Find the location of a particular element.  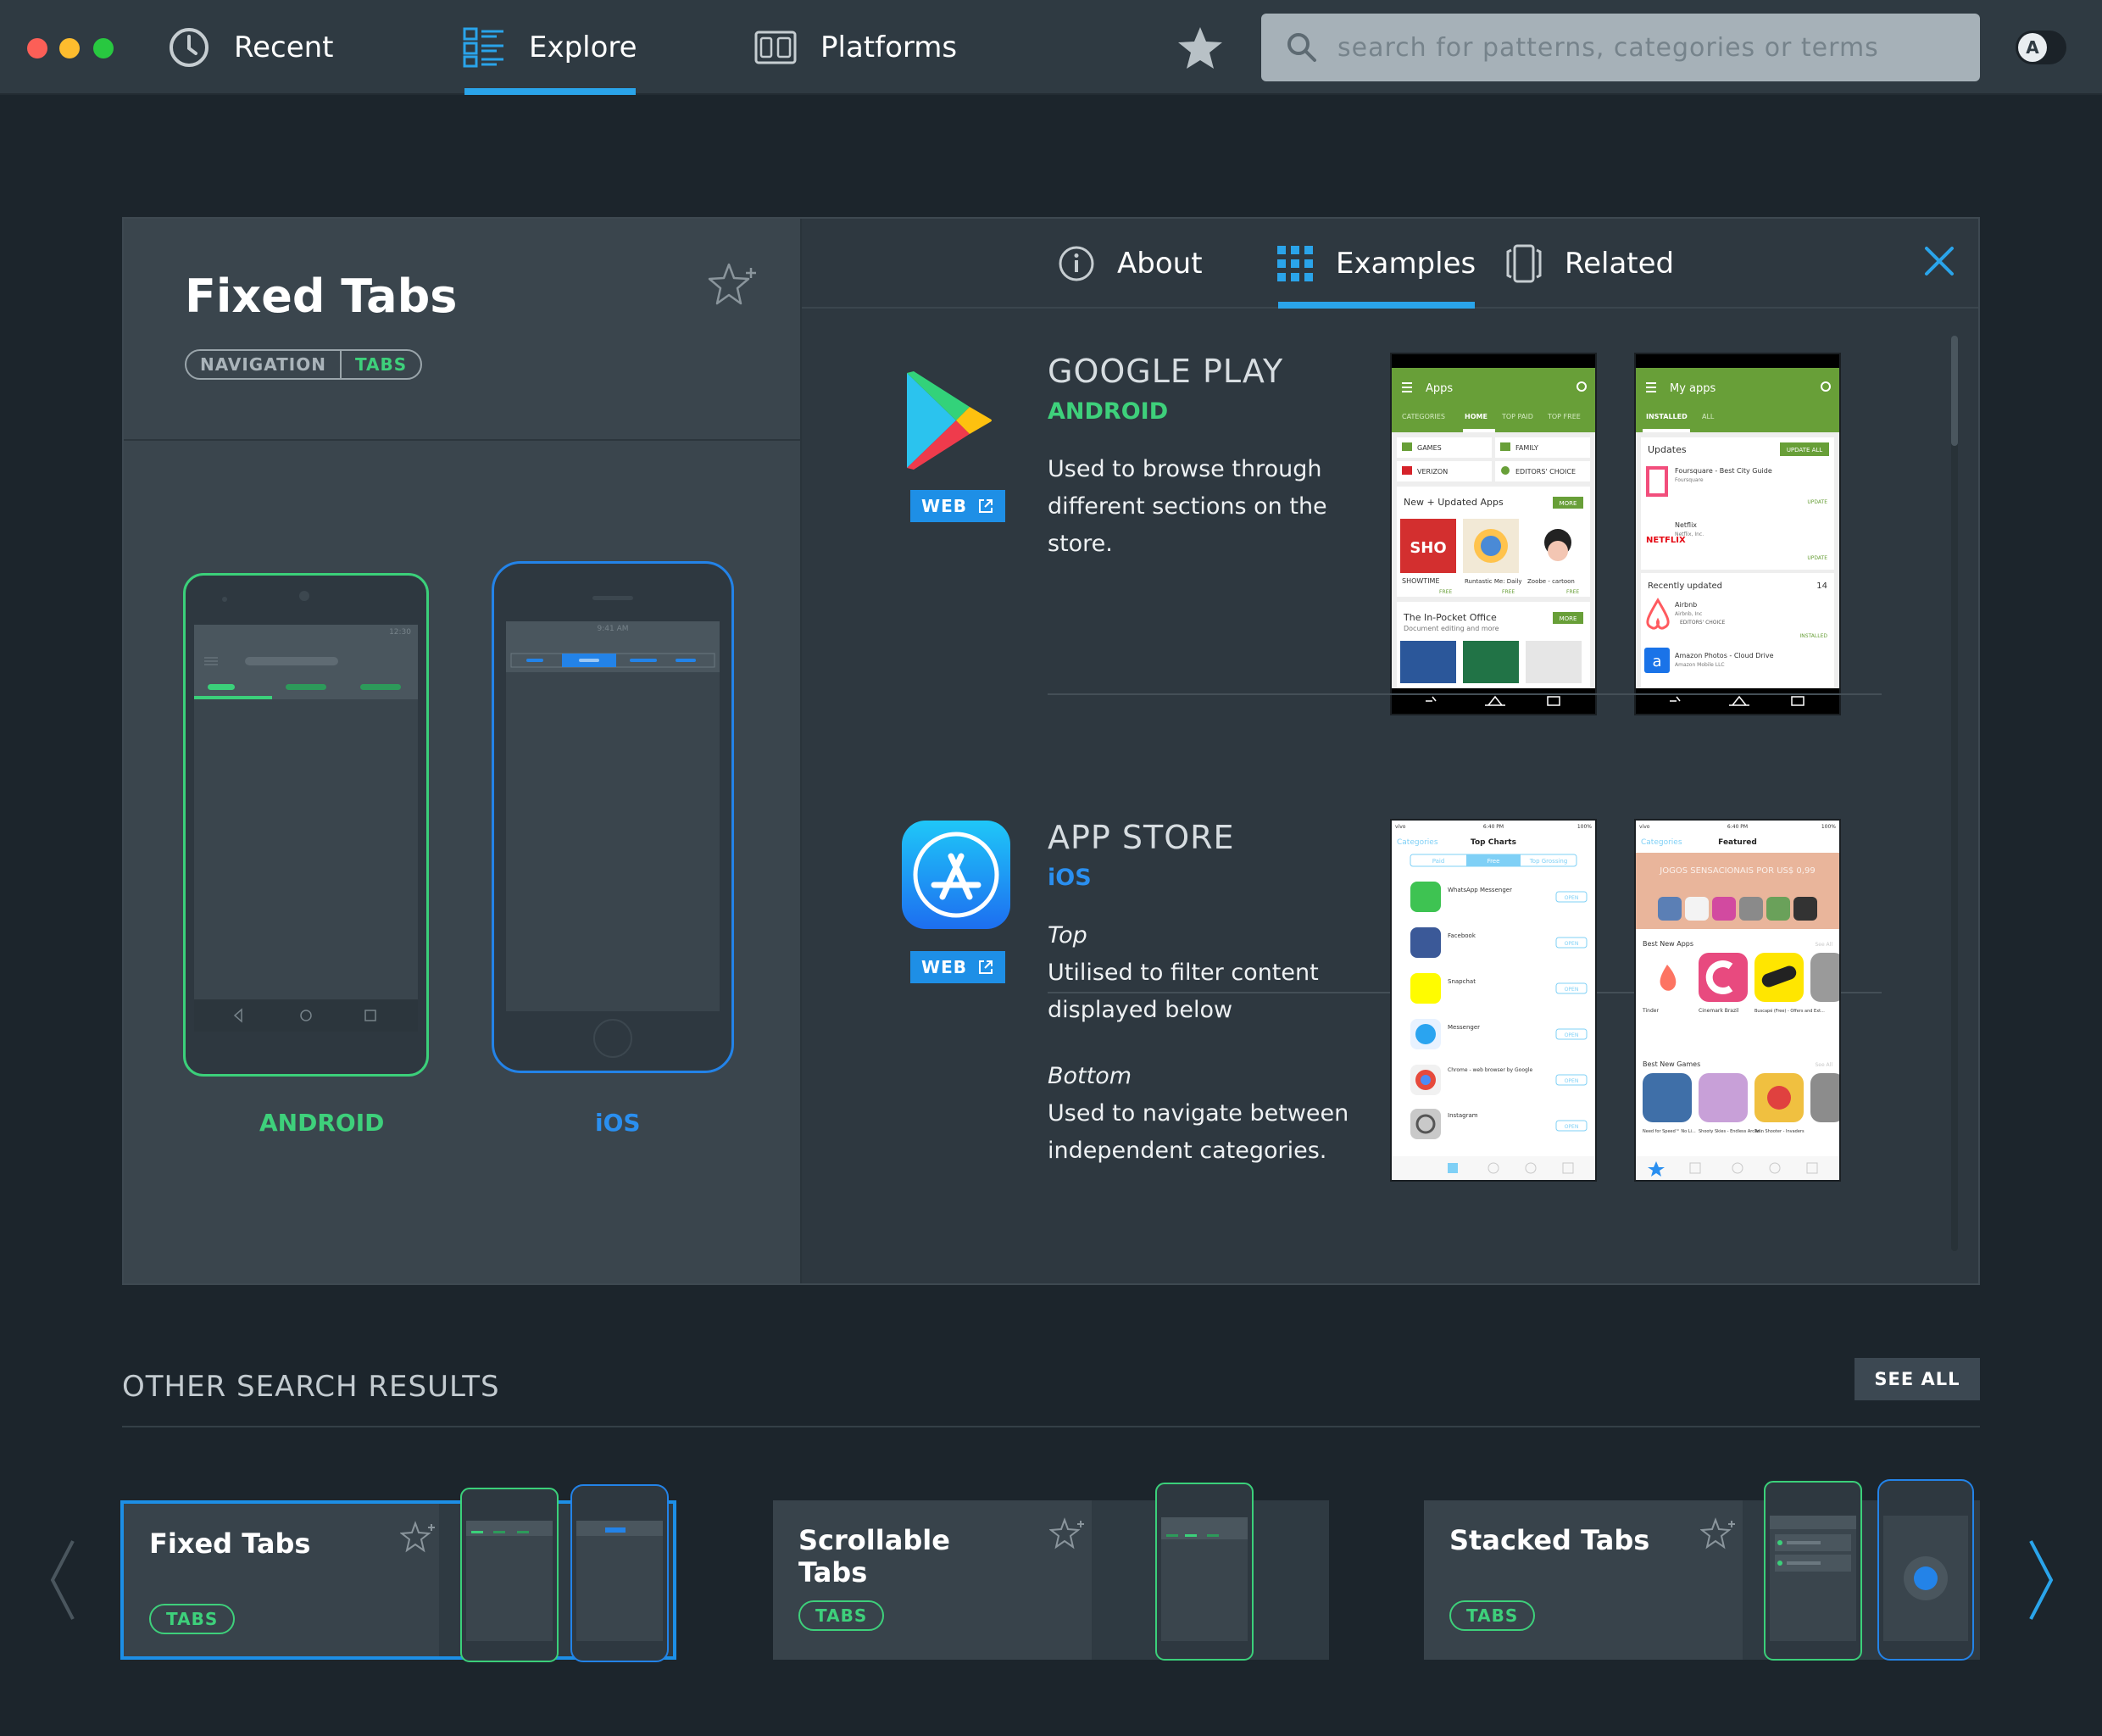

result-card-stacked-tabs: Stacked Tabs TABS is located at coordinates (1702, 1570).